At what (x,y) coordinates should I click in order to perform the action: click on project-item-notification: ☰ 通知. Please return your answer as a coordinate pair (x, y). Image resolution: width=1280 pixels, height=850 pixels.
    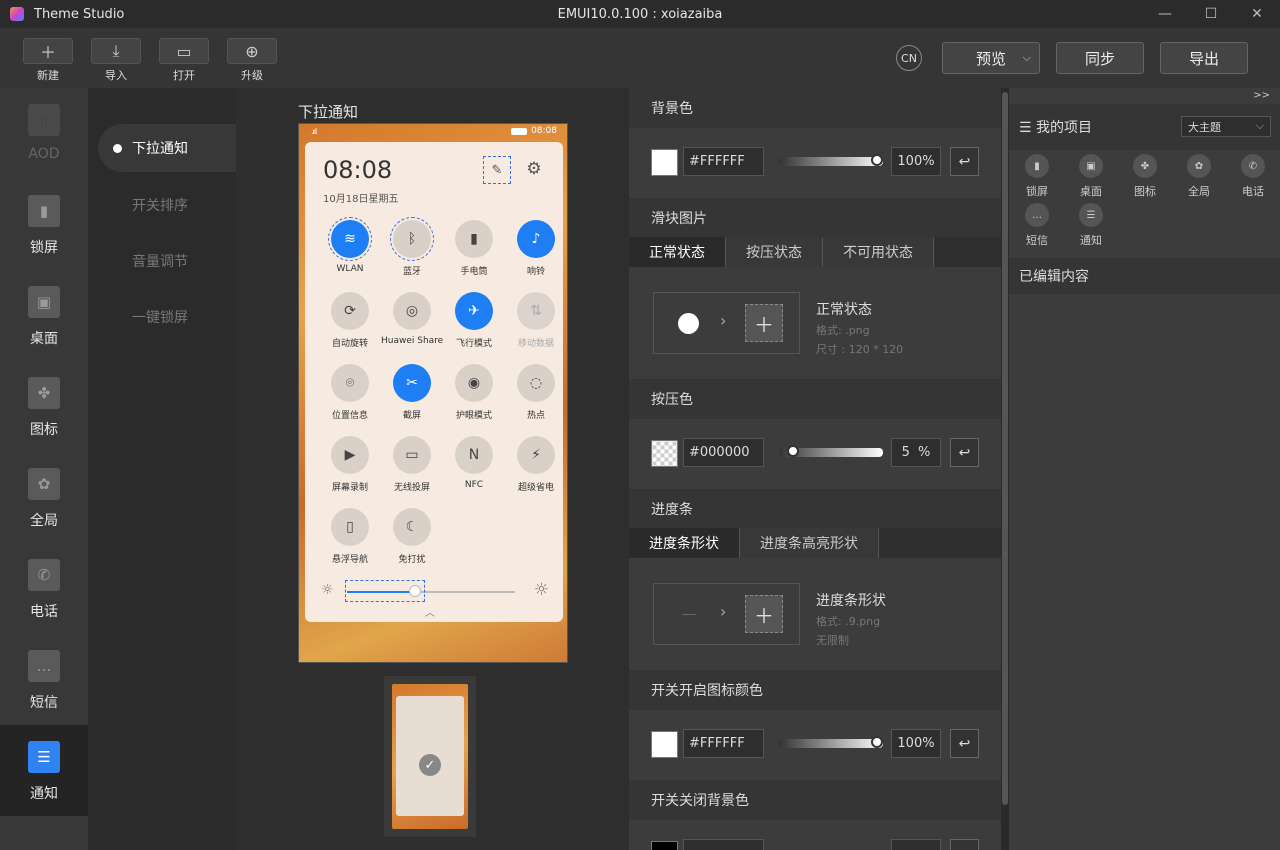
    Looking at the image, I should click on (1091, 225).